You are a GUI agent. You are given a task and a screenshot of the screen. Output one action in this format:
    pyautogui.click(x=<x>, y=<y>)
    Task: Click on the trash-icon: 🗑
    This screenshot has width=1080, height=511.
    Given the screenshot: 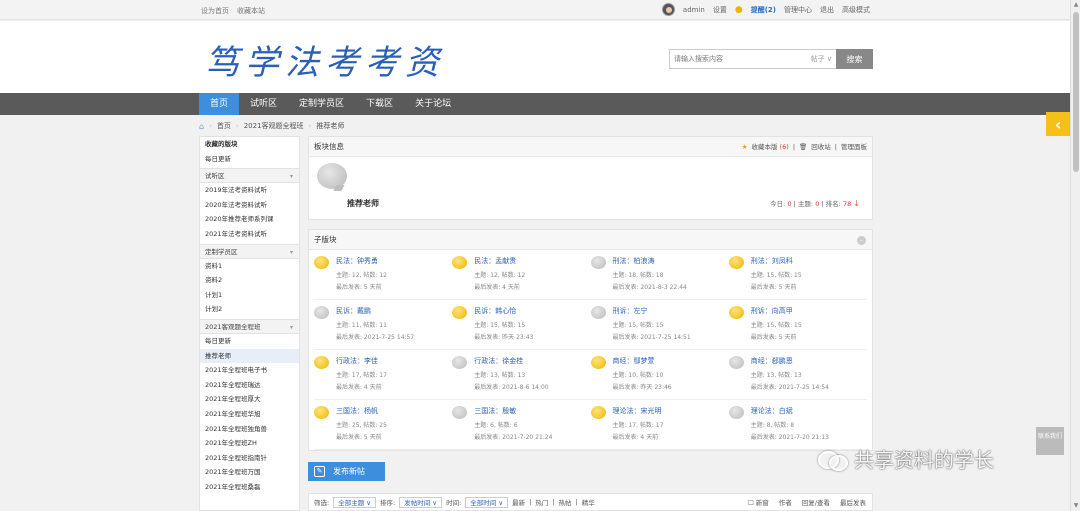 What is the action you would take?
    pyautogui.click(x=803, y=147)
    